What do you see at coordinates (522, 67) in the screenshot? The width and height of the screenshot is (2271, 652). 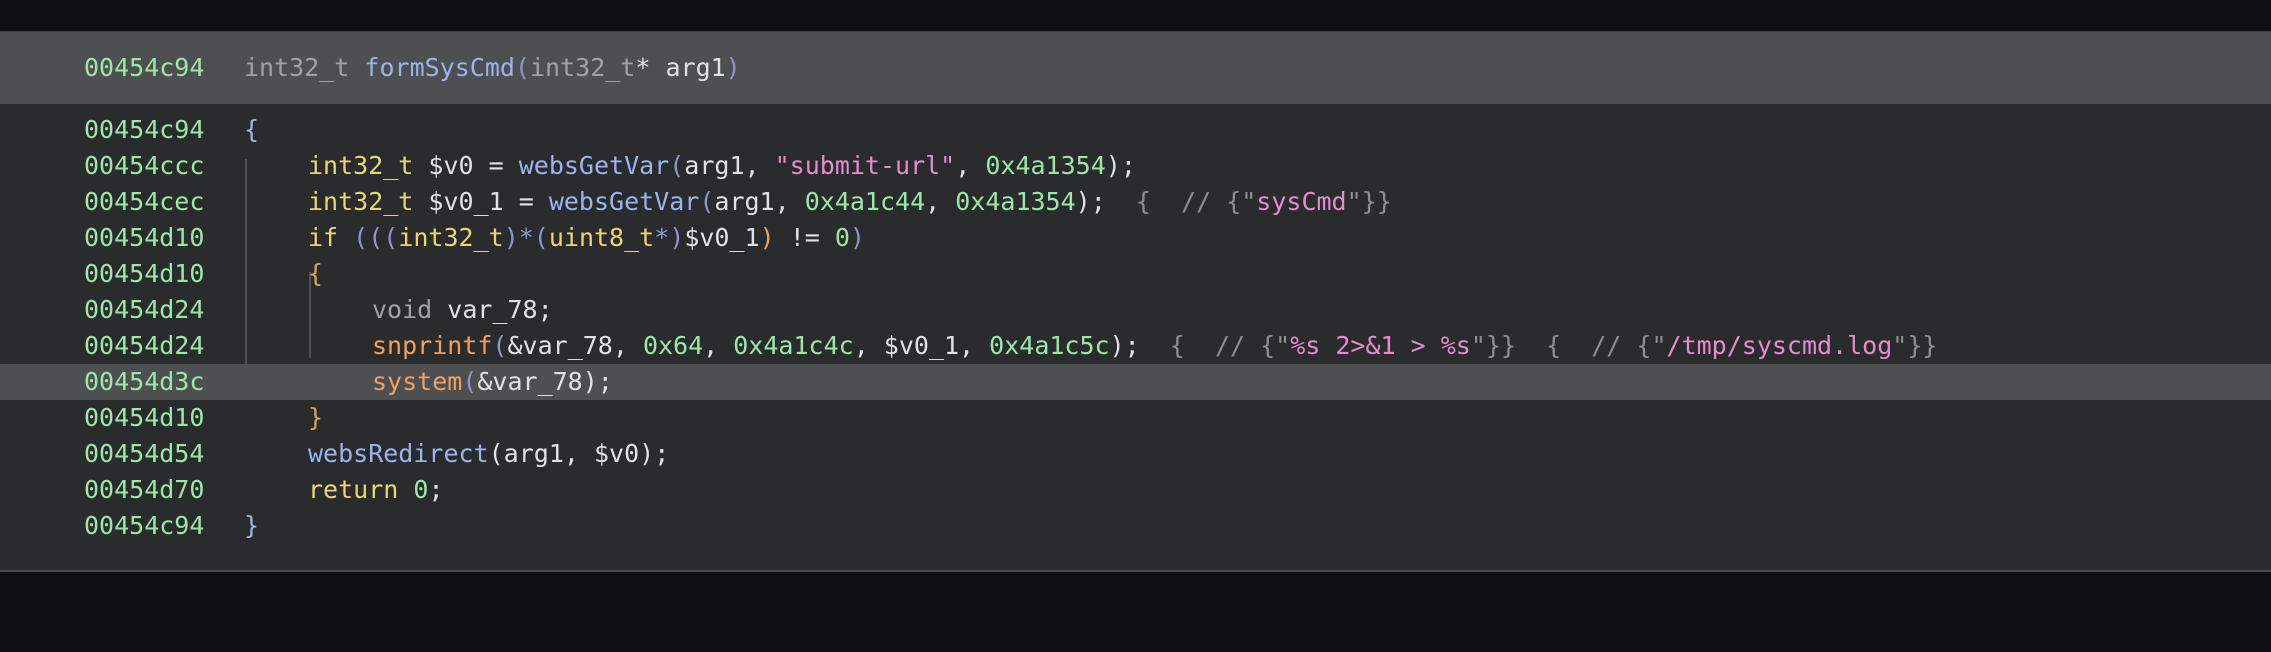 I see `open-paren: (` at bounding box center [522, 67].